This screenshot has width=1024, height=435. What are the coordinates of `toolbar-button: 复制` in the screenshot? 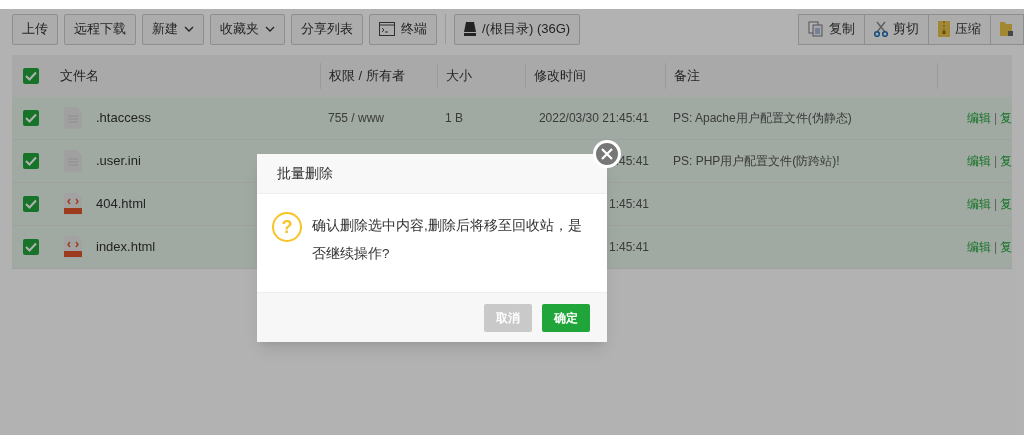 It's located at (831, 29).